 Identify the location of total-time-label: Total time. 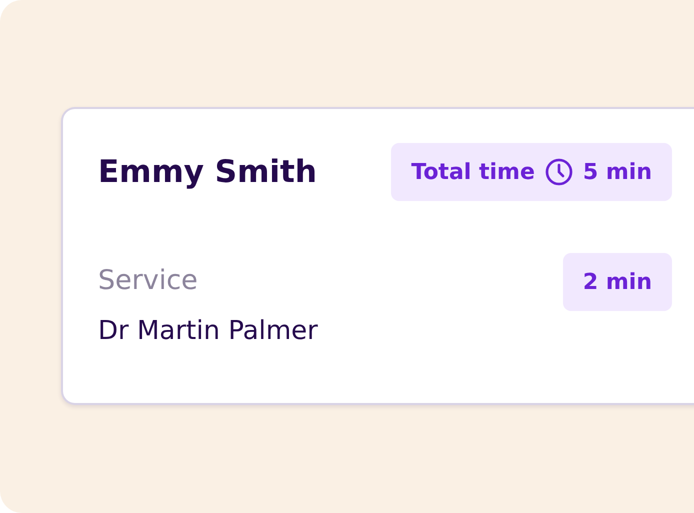
(473, 172).